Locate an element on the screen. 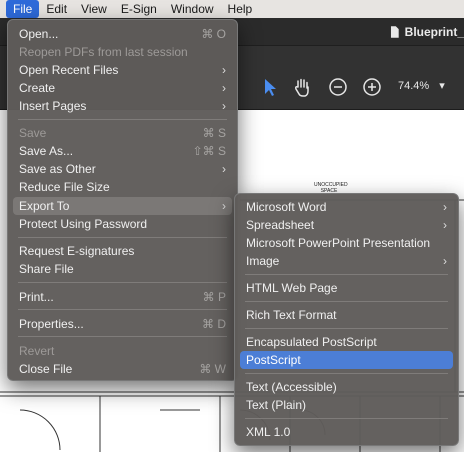  menu-item-export-to: Export To › is located at coordinates (122, 206).